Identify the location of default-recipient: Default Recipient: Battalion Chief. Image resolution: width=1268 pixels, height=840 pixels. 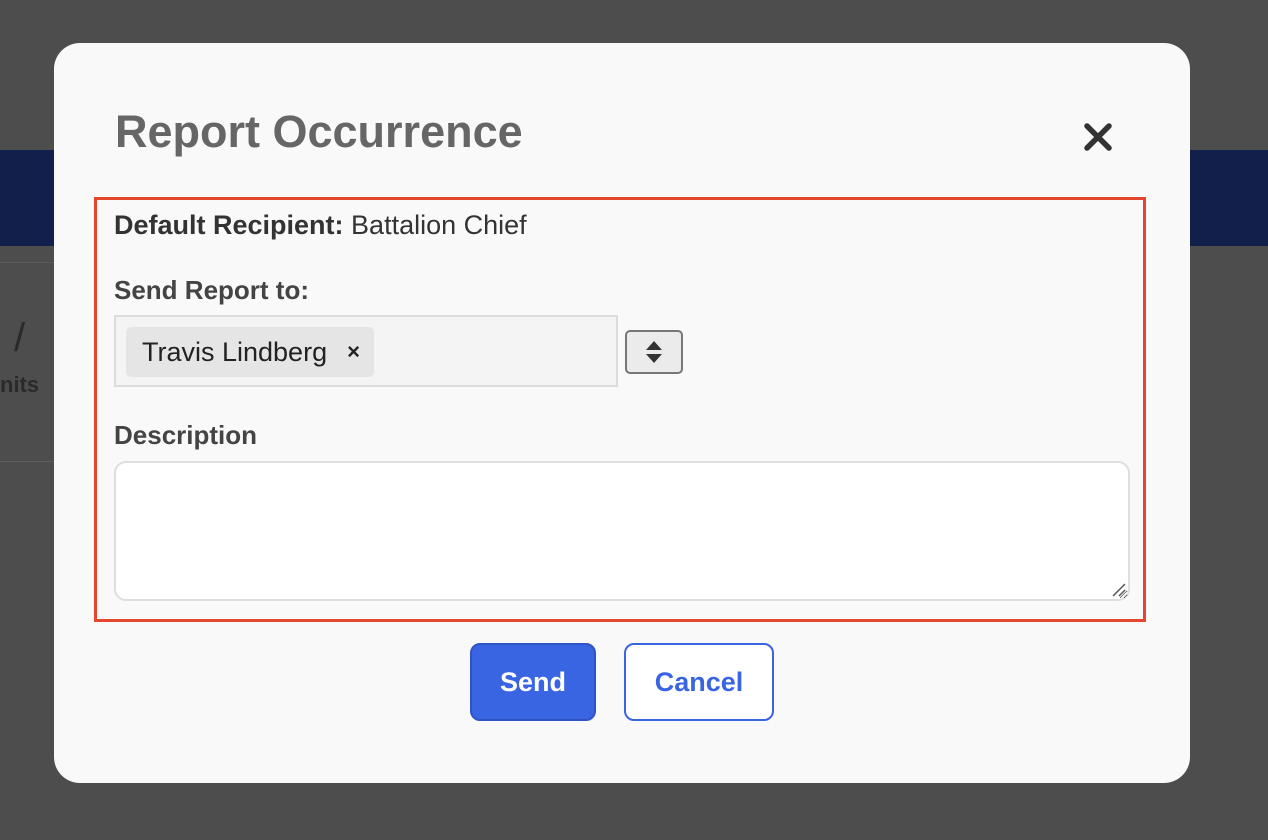
(320, 225).